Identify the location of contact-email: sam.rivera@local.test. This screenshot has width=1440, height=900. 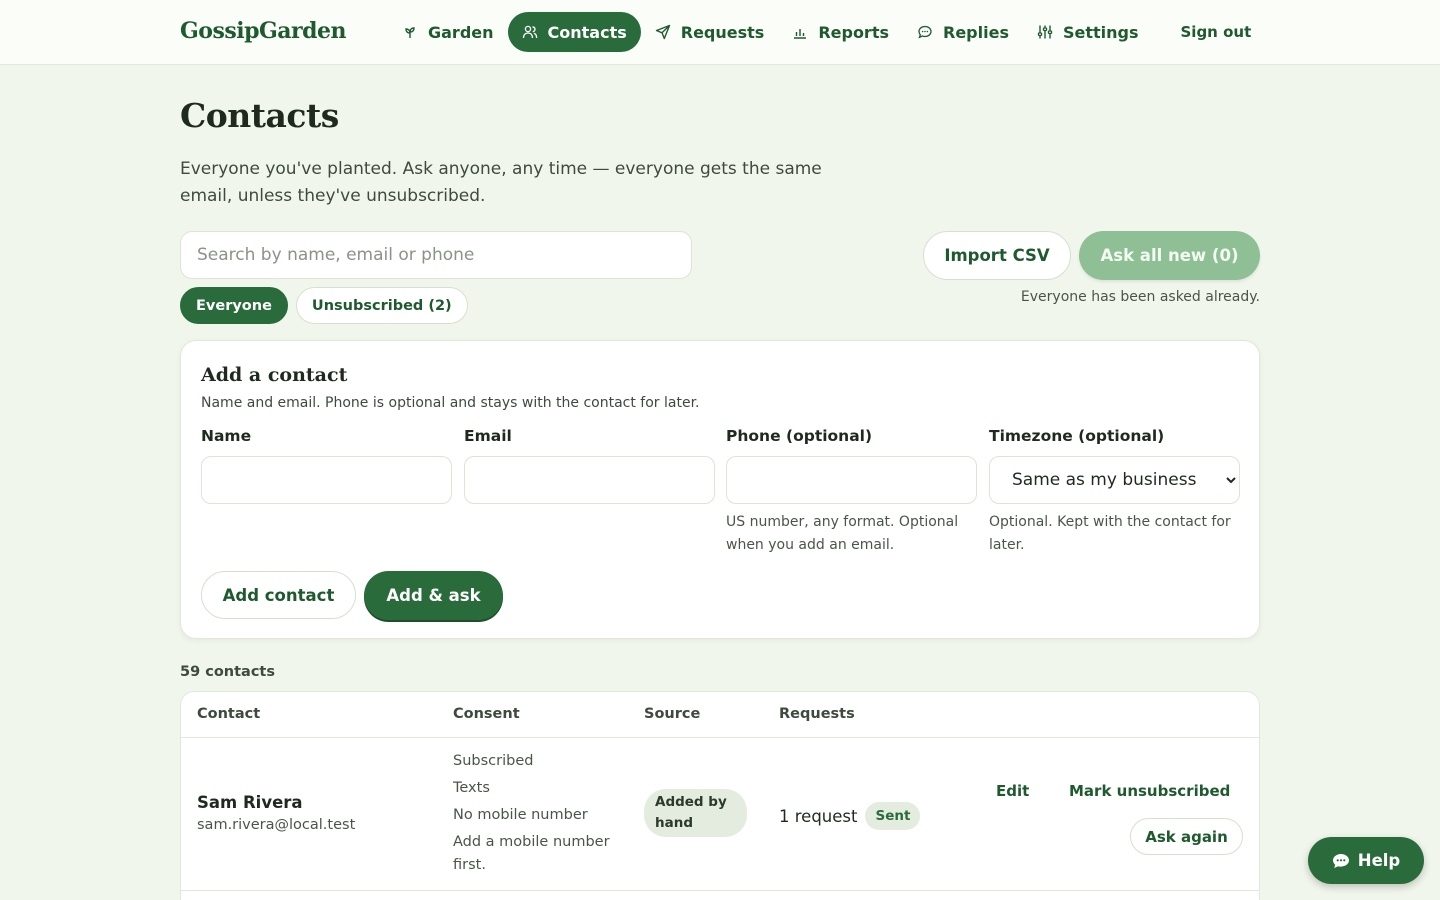
(276, 825).